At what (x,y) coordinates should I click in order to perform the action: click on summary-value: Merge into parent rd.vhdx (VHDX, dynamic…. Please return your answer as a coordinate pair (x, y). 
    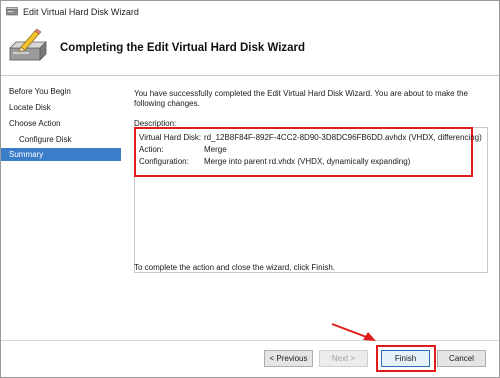
    Looking at the image, I should click on (307, 161).